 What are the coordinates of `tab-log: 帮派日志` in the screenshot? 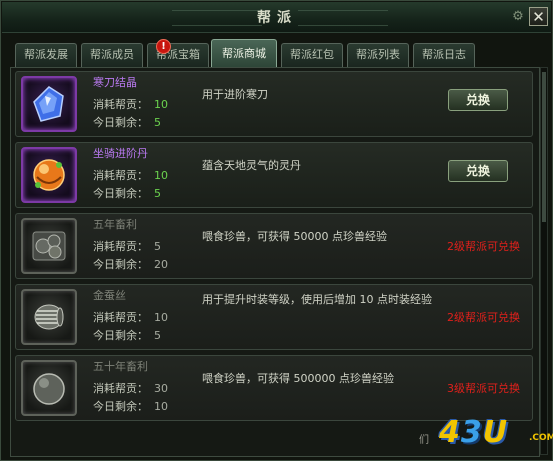 It's located at (444, 55).